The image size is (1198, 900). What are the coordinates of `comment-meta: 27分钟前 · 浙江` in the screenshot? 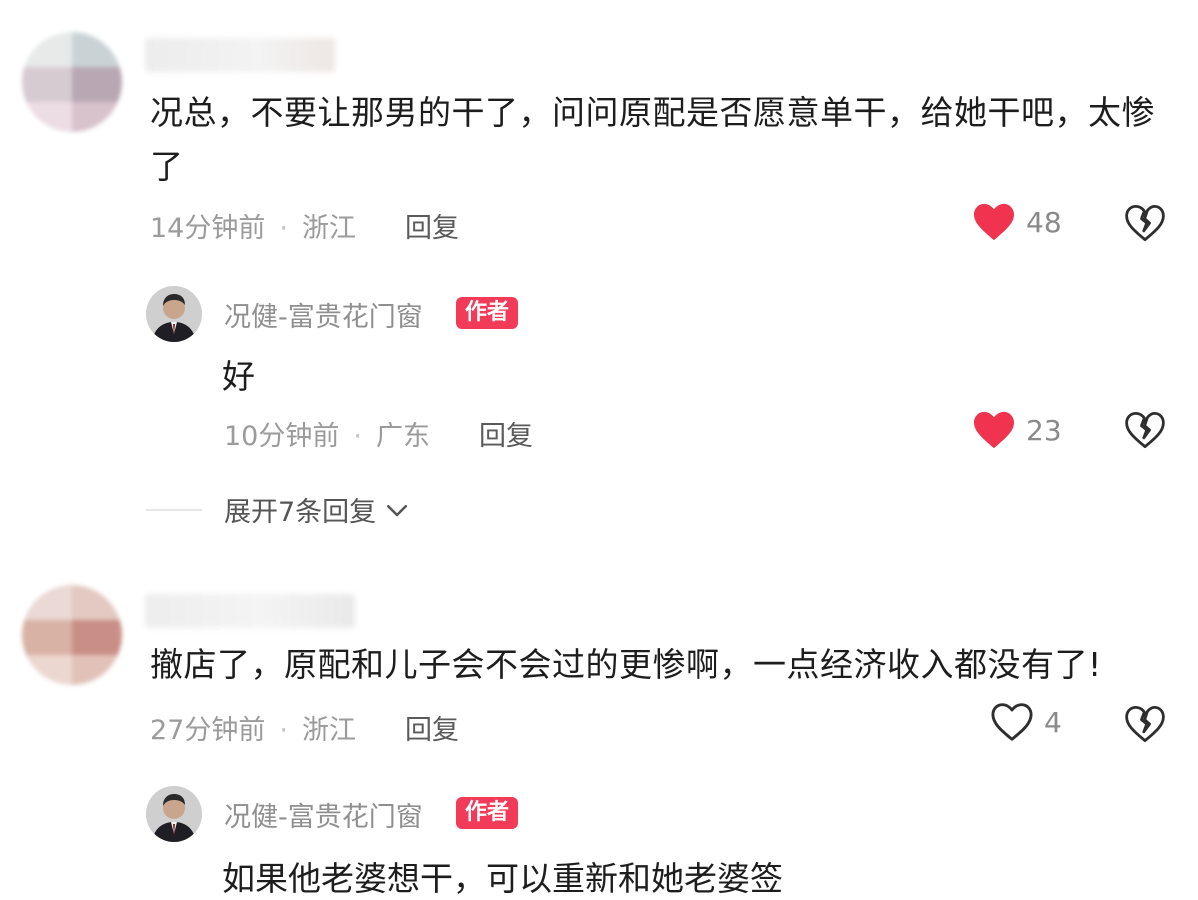 It's located at (253, 730).